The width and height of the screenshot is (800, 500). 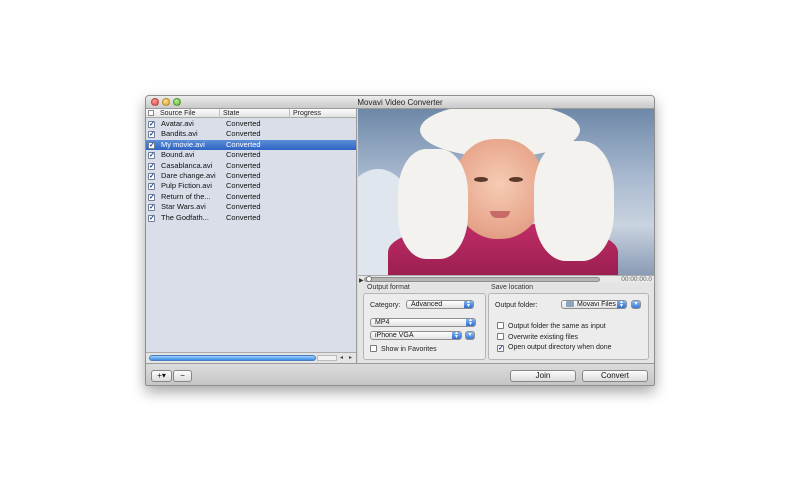 I want to click on open-dir-box: ✓, so click(x=500, y=348).